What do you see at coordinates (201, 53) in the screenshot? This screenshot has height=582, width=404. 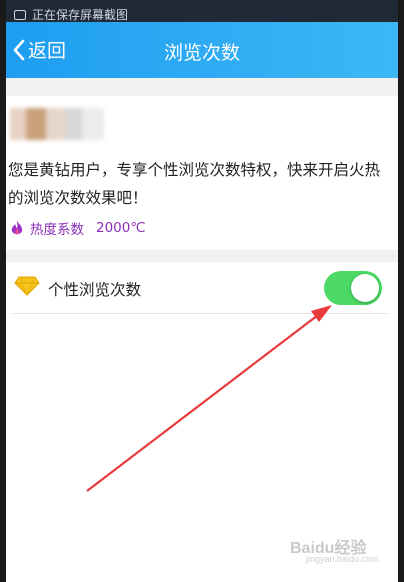 I see `page-title: 浏览次数` at bounding box center [201, 53].